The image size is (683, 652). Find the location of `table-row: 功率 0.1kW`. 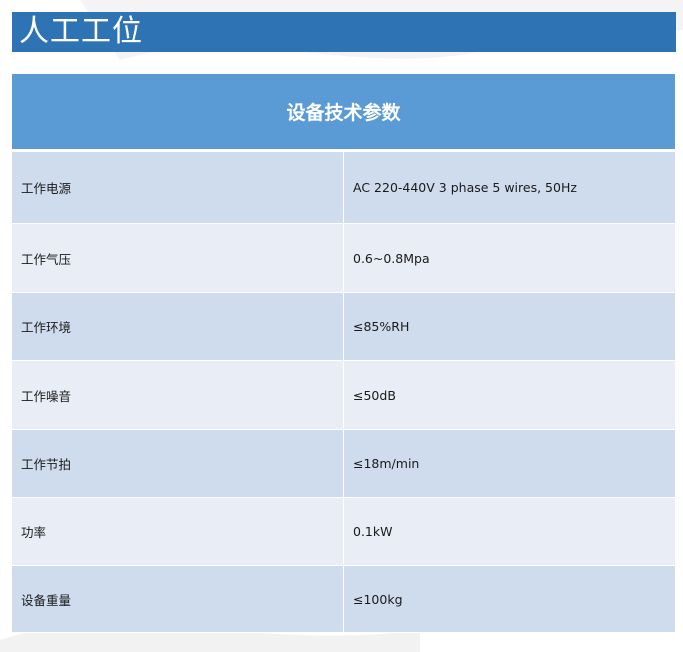

table-row: 功率 0.1kW is located at coordinates (343, 531).